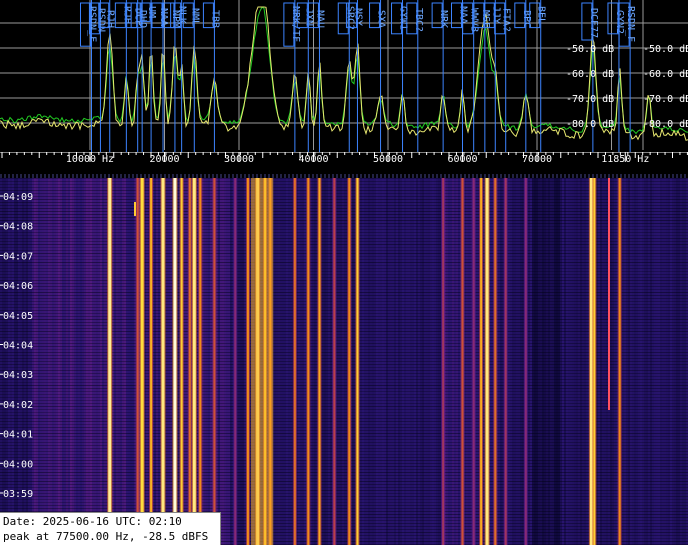 The width and height of the screenshot is (688, 545). Describe the element at coordinates (665, 99) in the screenshot. I see `db-label-right: -70.0 dB` at that location.